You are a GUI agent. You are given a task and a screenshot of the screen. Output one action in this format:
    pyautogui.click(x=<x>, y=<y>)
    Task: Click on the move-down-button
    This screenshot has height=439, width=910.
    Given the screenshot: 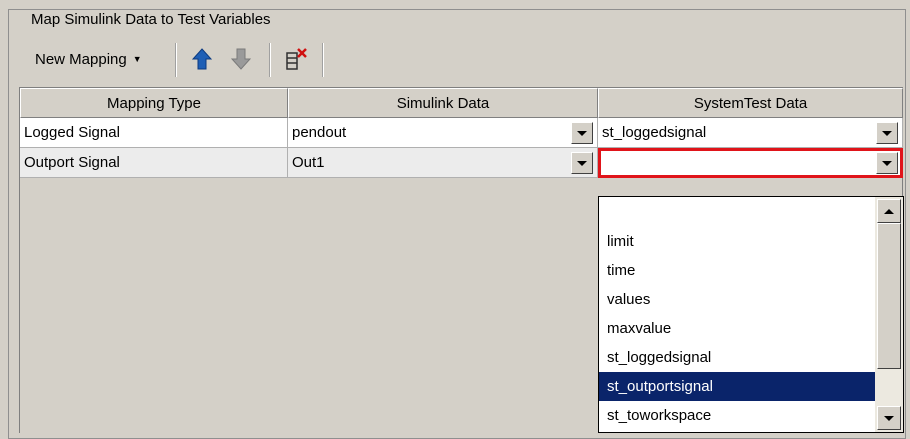 What is the action you would take?
    pyautogui.click(x=241, y=59)
    